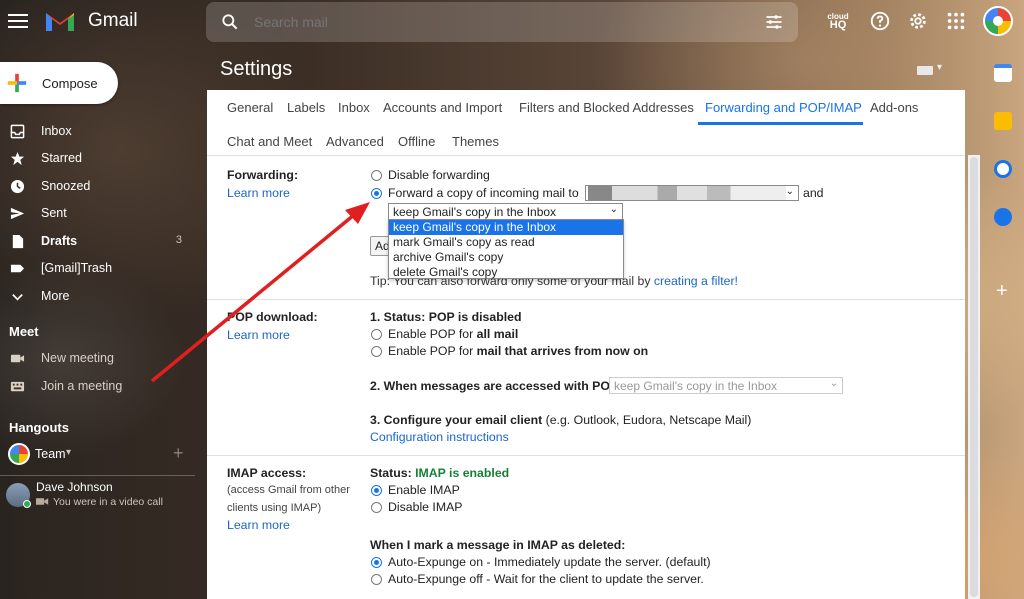 Image resolution: width=1024 pixels, height=599 pixels. Describe the element at coordinates (1003, 121) in the screenshot. I see `keep-icon` at that location.